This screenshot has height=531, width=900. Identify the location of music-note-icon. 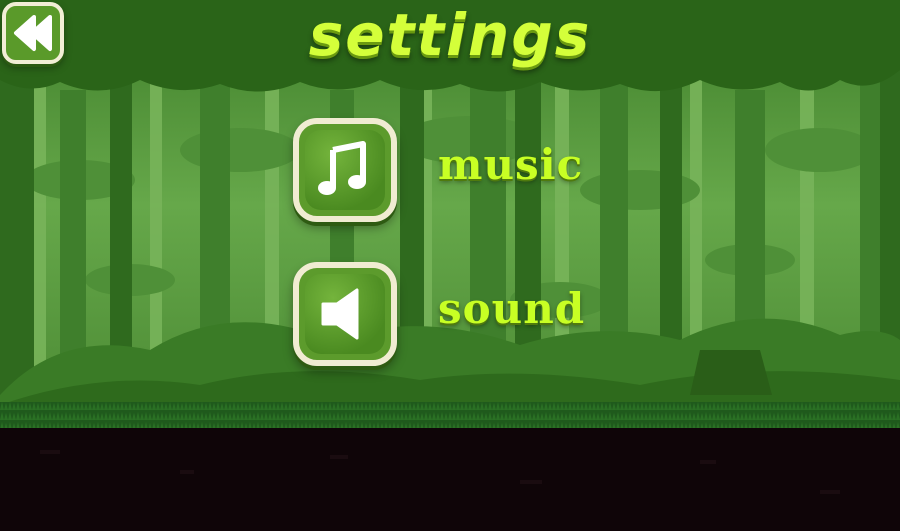
(342, 168).